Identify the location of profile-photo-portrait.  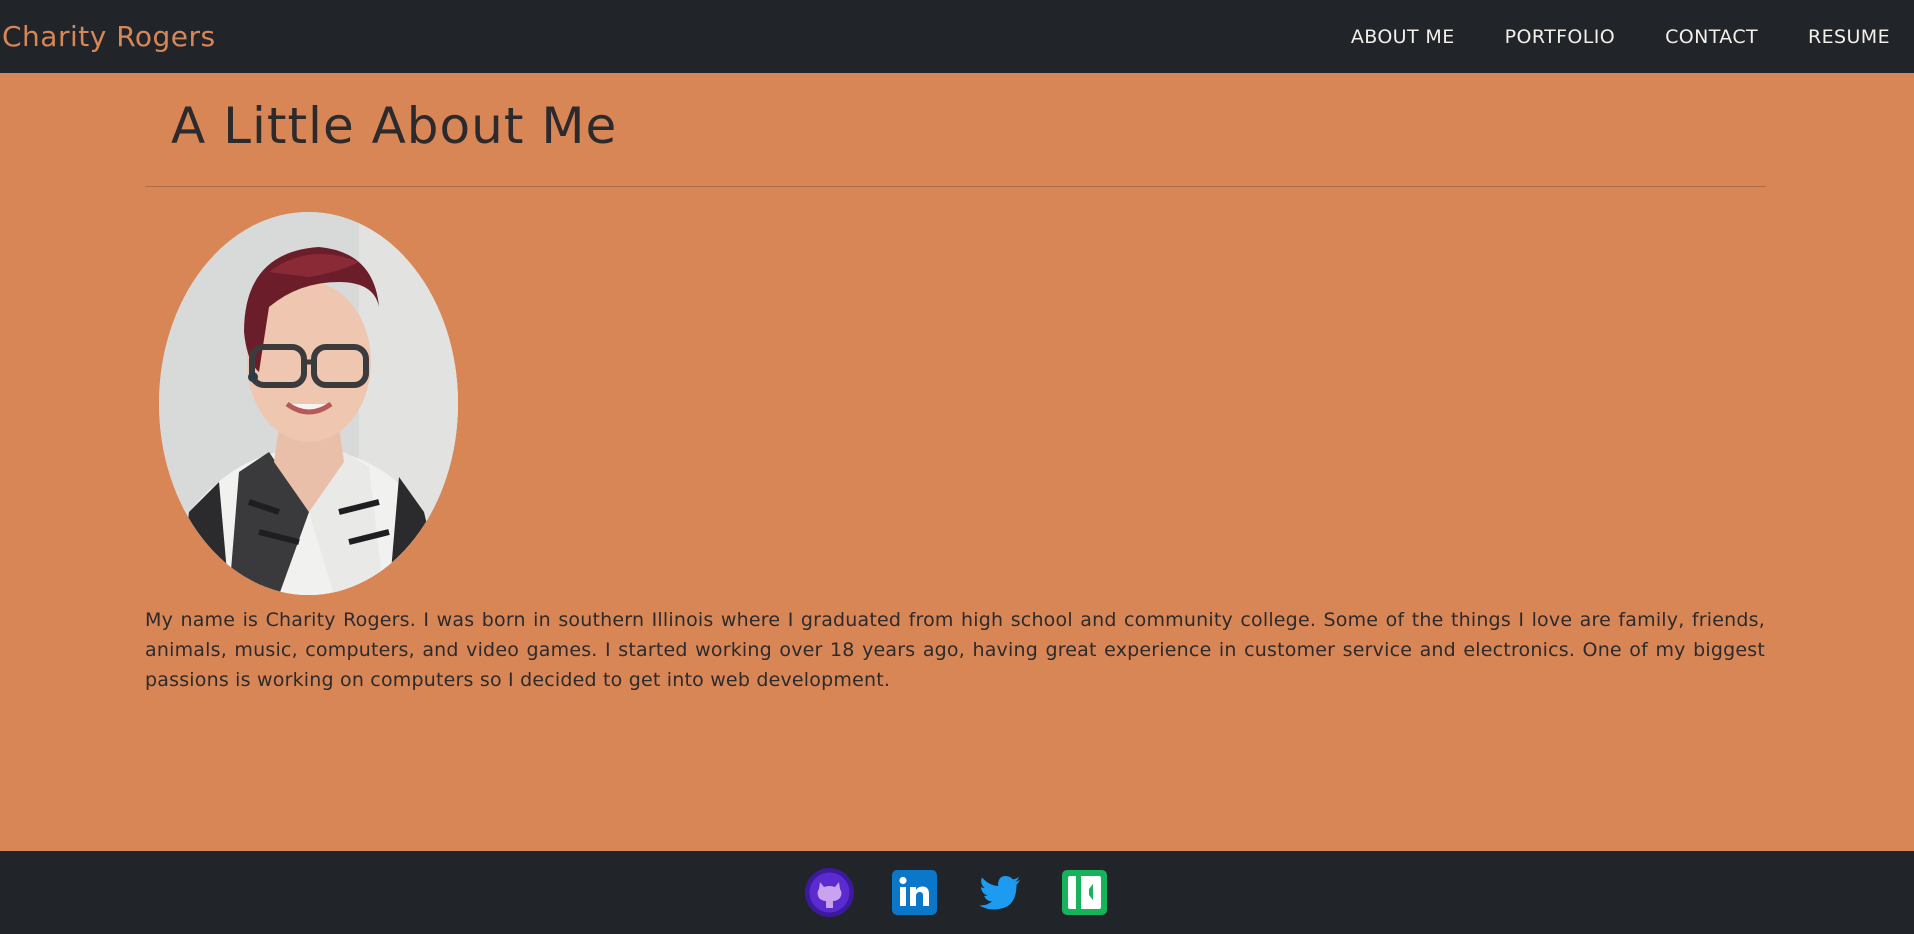
(308, 403).